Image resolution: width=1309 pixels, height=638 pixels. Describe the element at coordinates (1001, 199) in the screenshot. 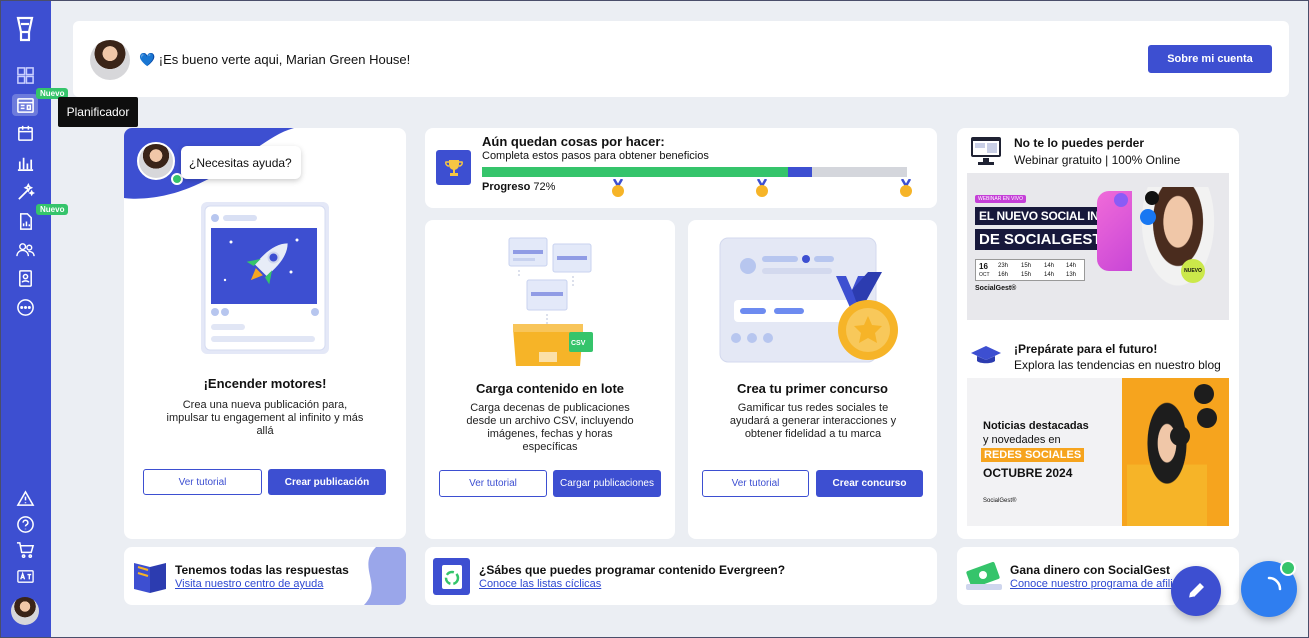

I see `live-tag: WEBINAR EN VIVO` at that location.